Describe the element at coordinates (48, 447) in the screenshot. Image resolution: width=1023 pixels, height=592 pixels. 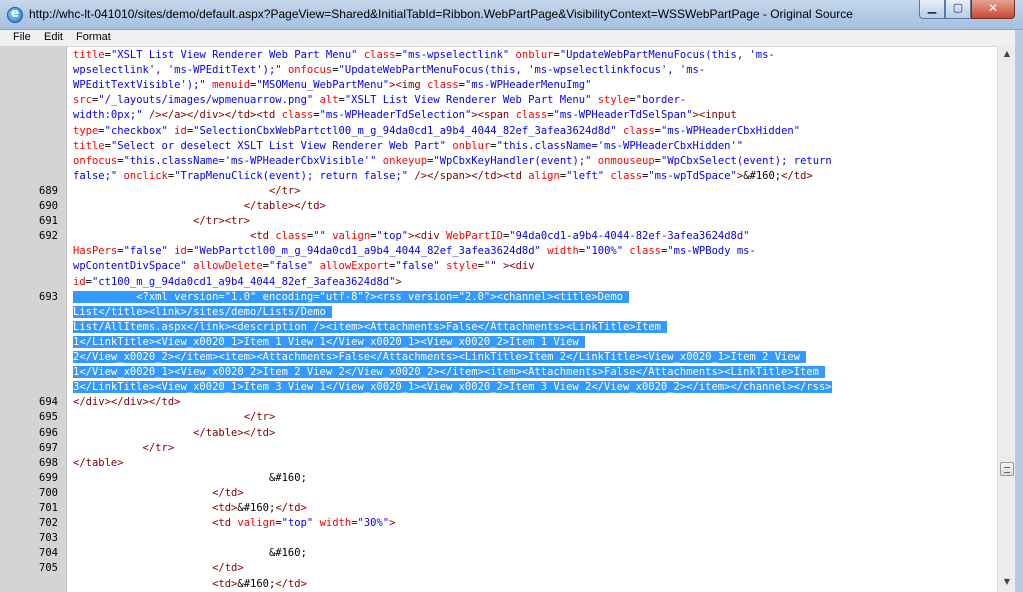
I see `line-number: 697` at that location.